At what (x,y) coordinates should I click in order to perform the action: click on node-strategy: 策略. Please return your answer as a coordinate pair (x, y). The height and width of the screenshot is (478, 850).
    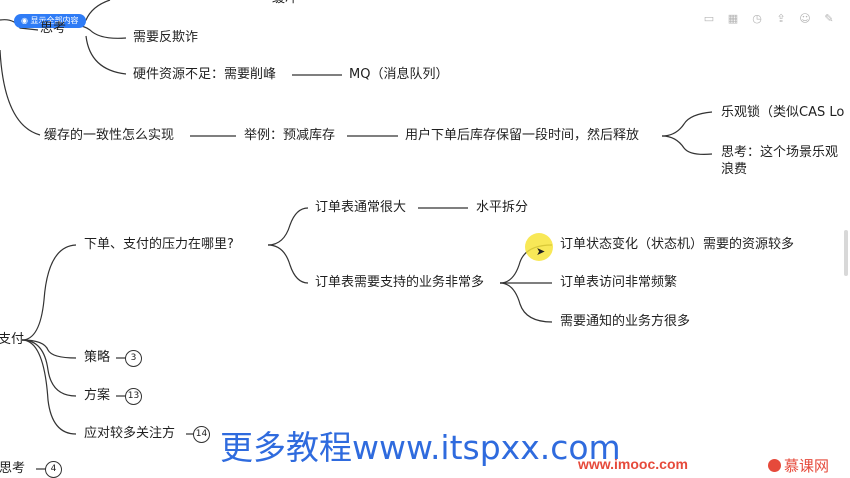
    Looking at the image, I should click on (97, 358).